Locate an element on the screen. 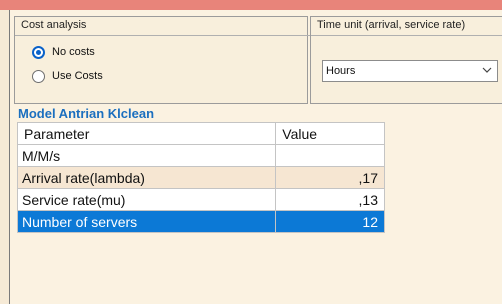  table-header-row: Parameter Value is located at coordinates (200, 133).